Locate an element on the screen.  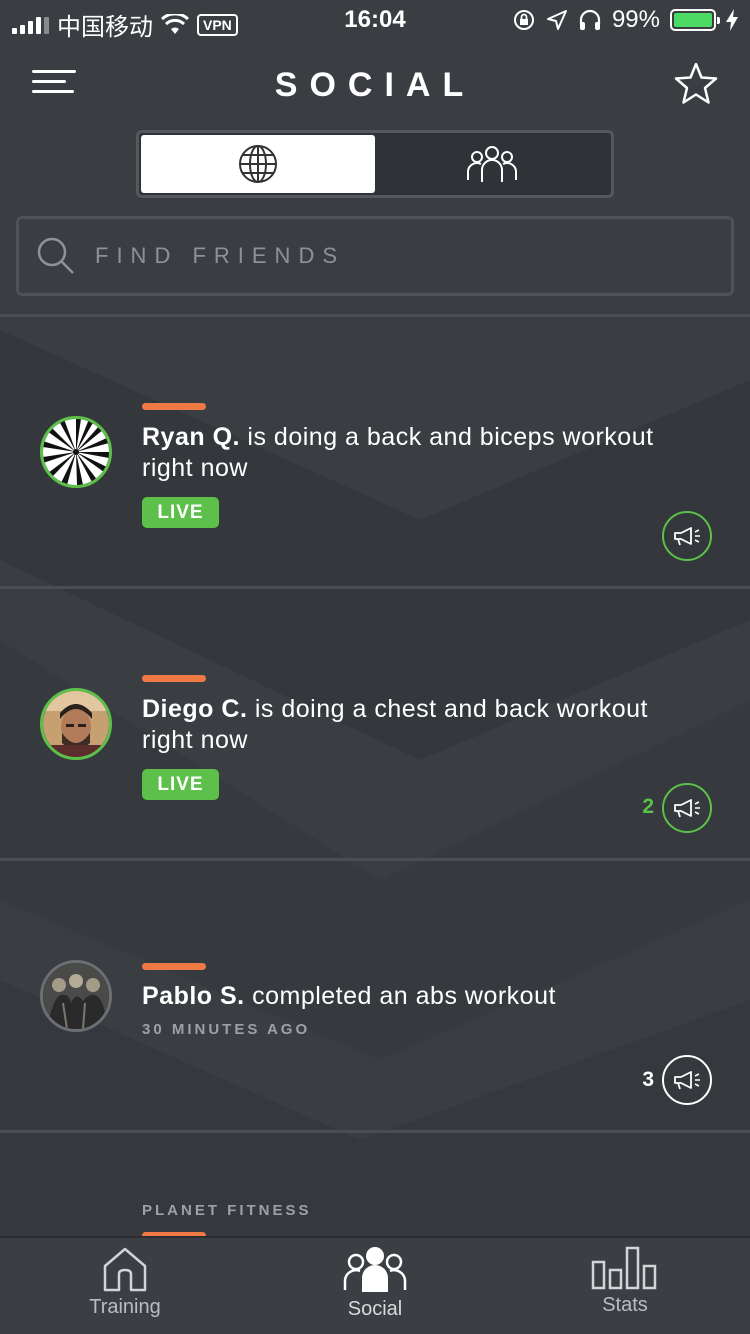
tab-friends is located at coordinates (492, 164).